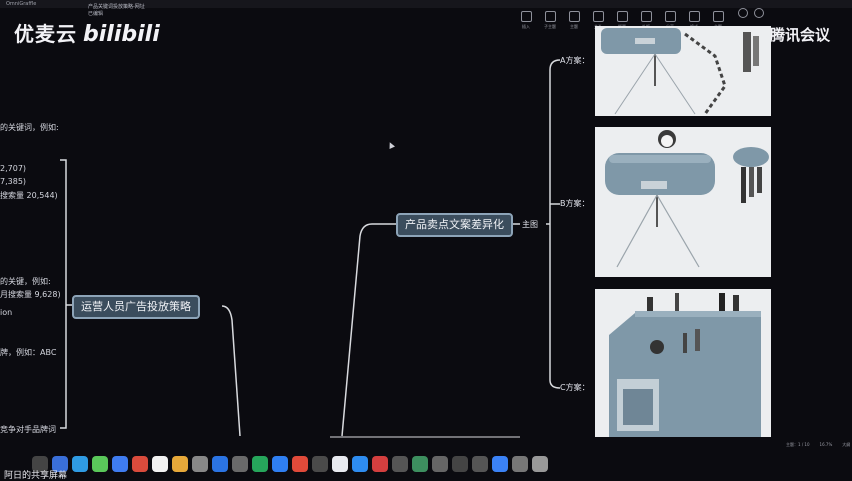  Describe the element at coordinates (80, 464) in the screenshot. I see `safari-icon` at that location.